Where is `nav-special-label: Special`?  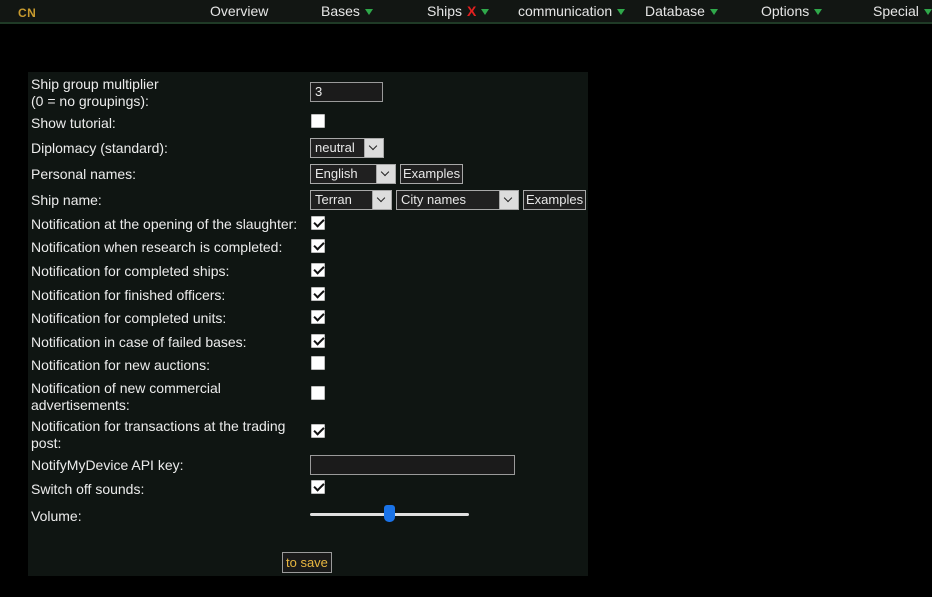 nav-special-label: Special is located at coordinates (896, 11).